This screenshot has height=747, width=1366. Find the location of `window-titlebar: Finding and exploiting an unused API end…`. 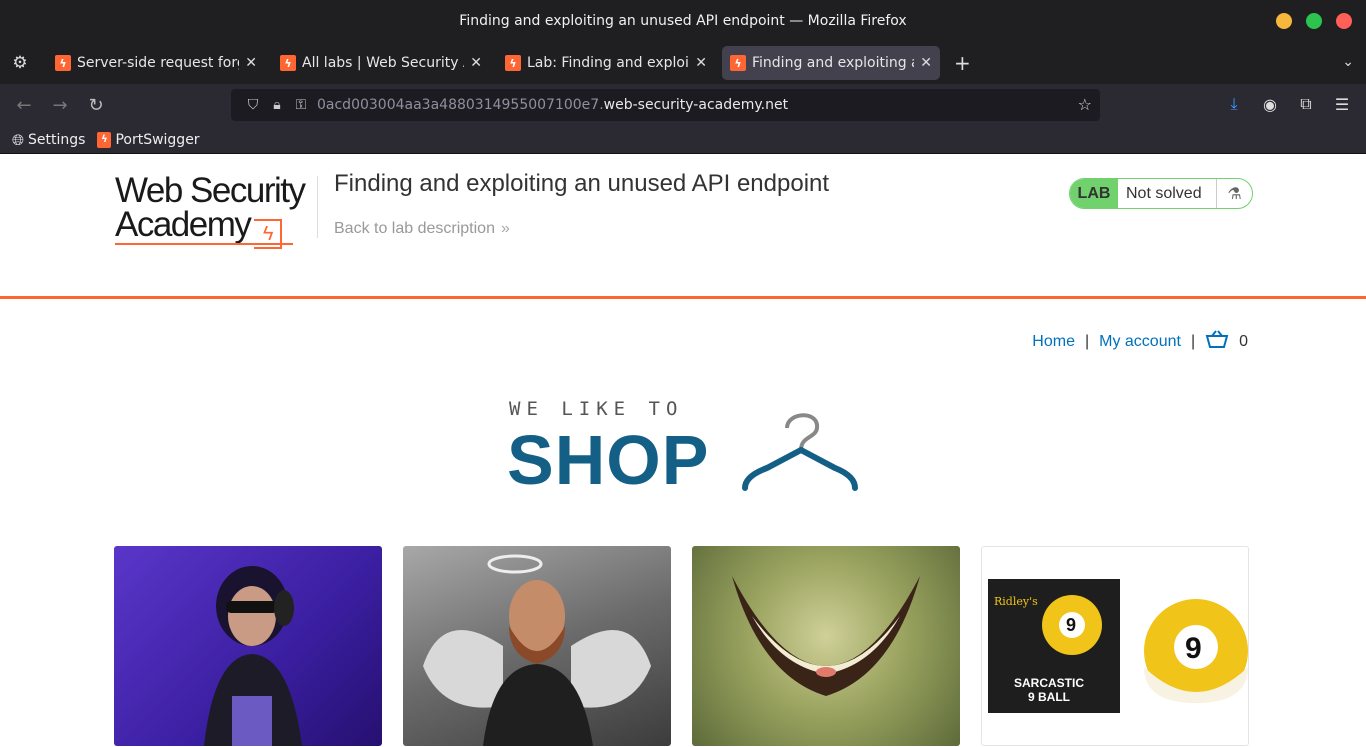

window-titlebar: Finding and exploiting an unused API end… is located at coordinates (683, 21).